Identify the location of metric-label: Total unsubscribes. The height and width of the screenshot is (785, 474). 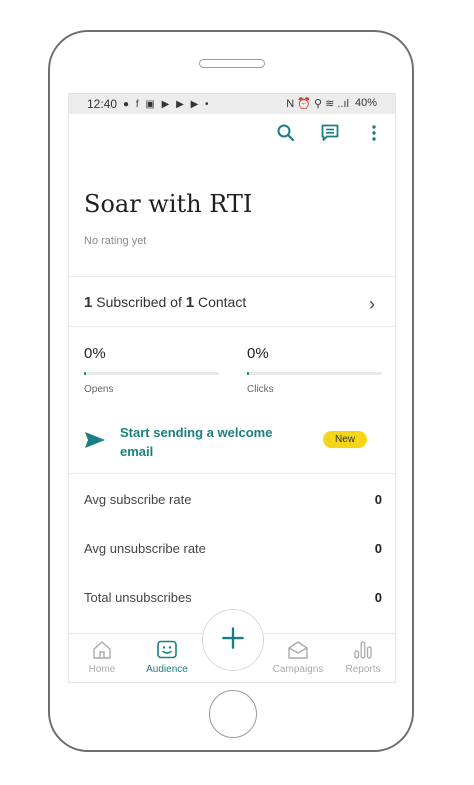
(138, 597).